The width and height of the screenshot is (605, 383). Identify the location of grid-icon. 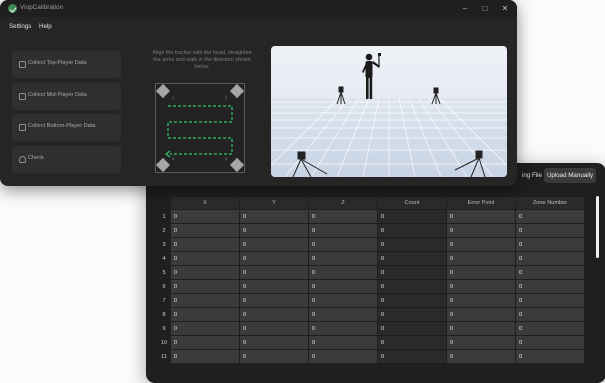
(22, 96).